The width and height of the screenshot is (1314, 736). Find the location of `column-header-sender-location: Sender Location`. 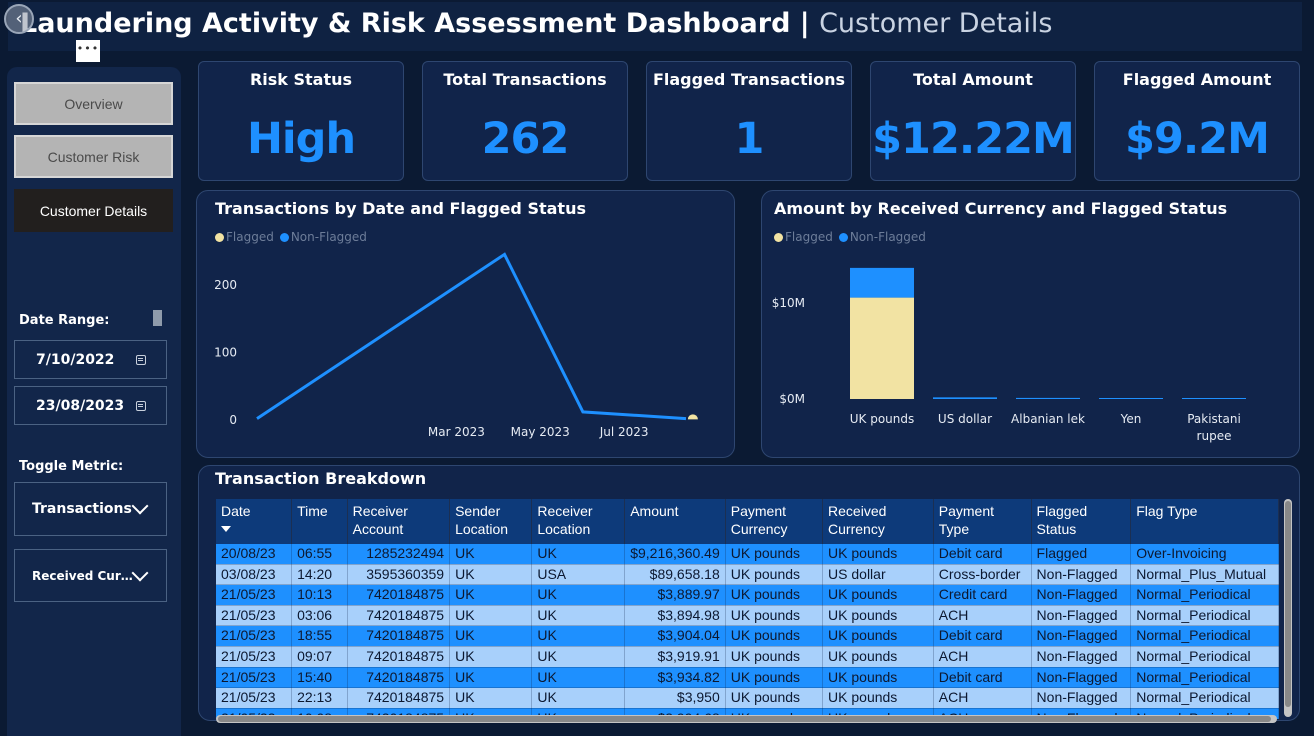

column-header-sender-location: Sender Location is located at coordinates (491, 521).